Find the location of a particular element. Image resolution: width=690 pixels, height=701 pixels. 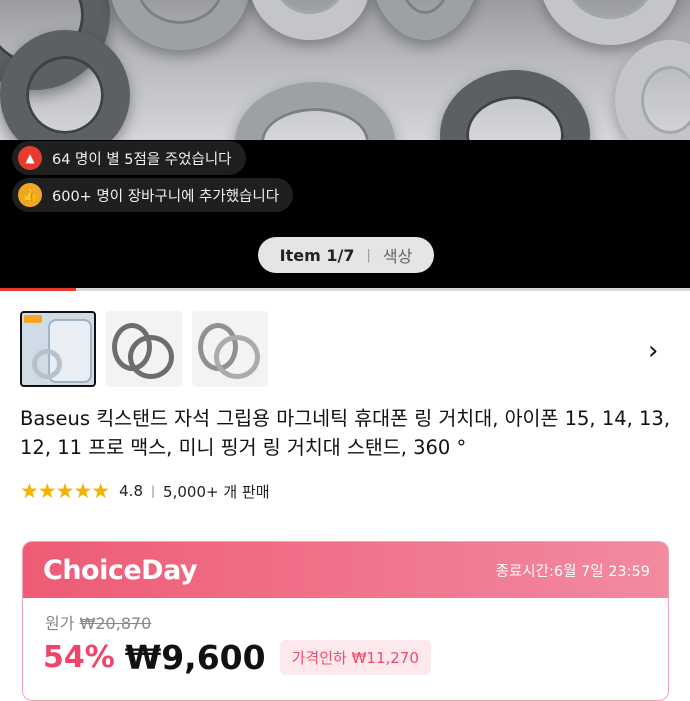

image-counter: Item 1/7 is located at coordinates (317, 255).